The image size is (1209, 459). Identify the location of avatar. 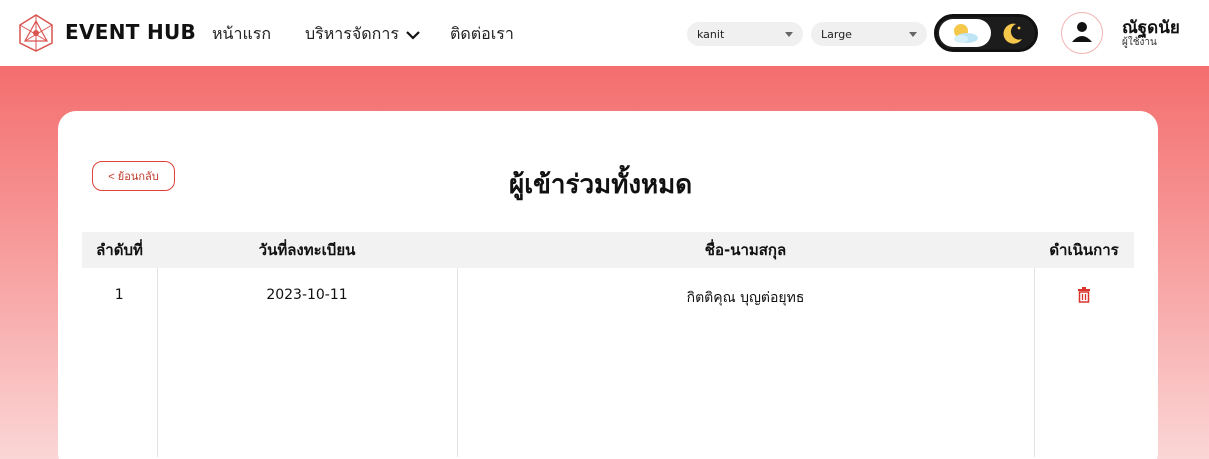
(1082, 33).